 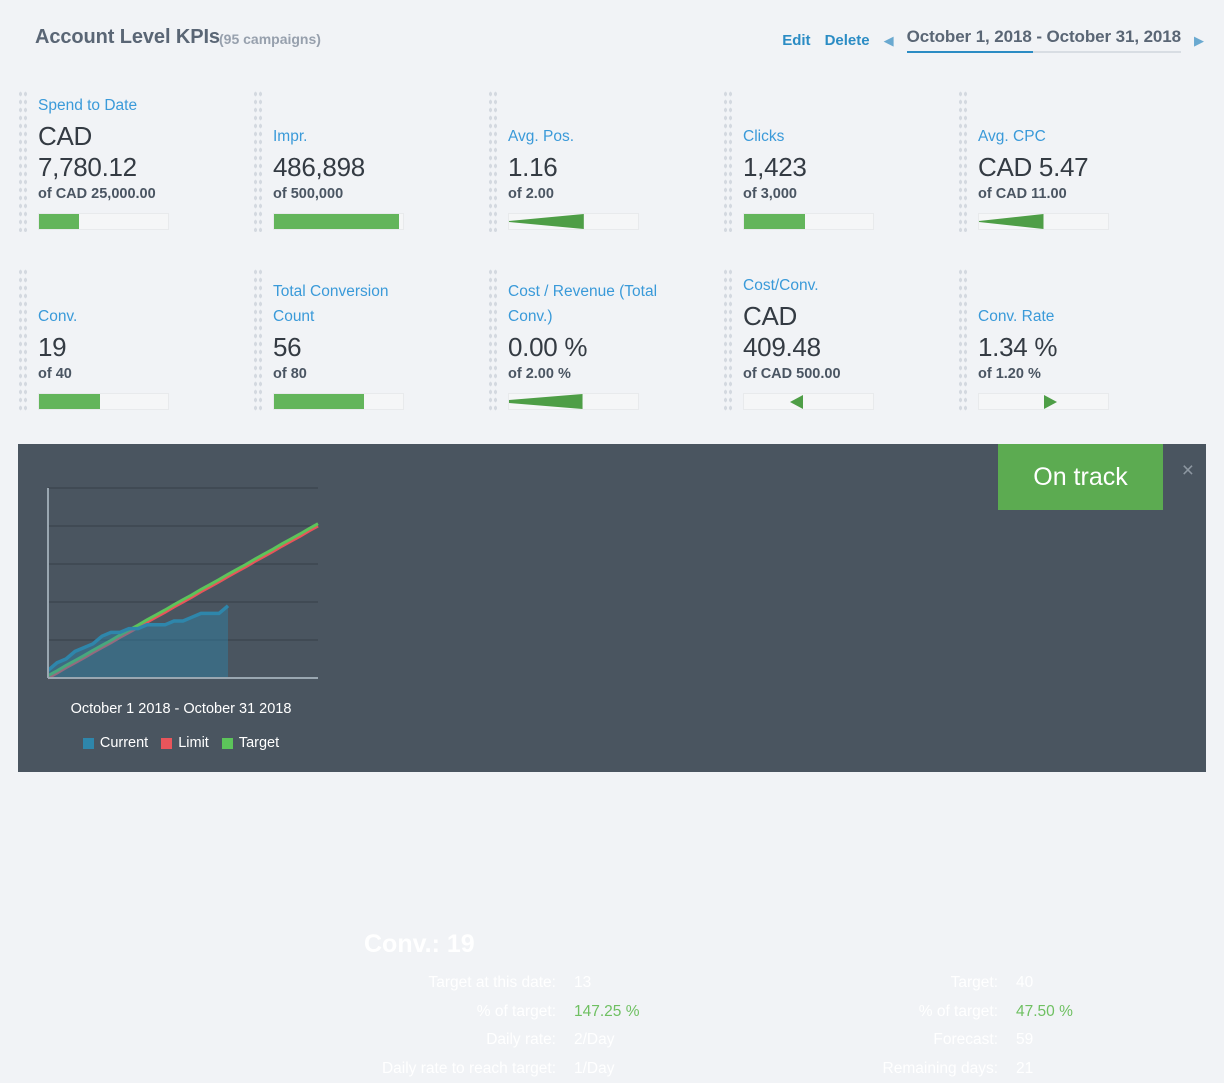 What do you see at coordinates (888, 983) in the screenshot?
I see `detail-stat-label: Target:` at bounding box center [888, 983].